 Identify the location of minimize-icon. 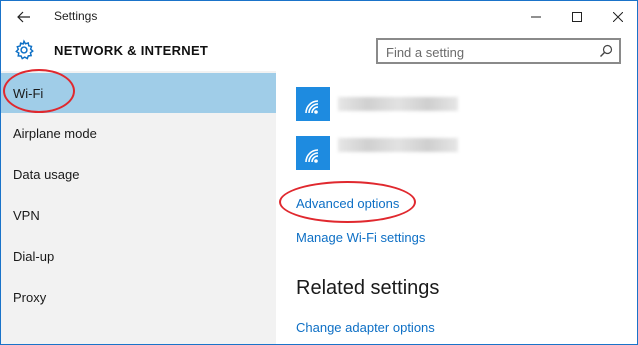
(536, 17).